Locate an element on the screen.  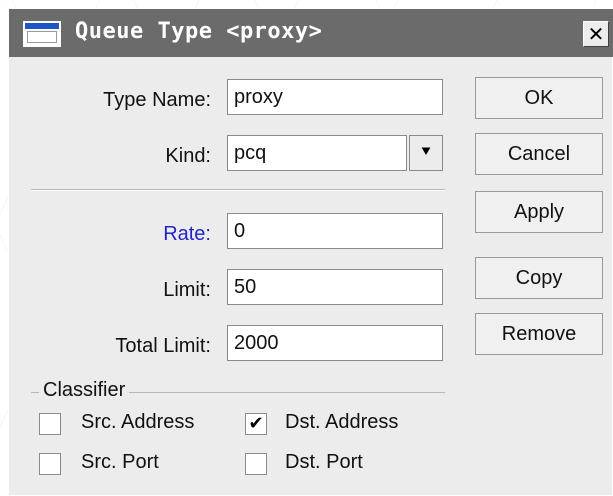
rate-label: Rate: is located at coordinates (121, 234).